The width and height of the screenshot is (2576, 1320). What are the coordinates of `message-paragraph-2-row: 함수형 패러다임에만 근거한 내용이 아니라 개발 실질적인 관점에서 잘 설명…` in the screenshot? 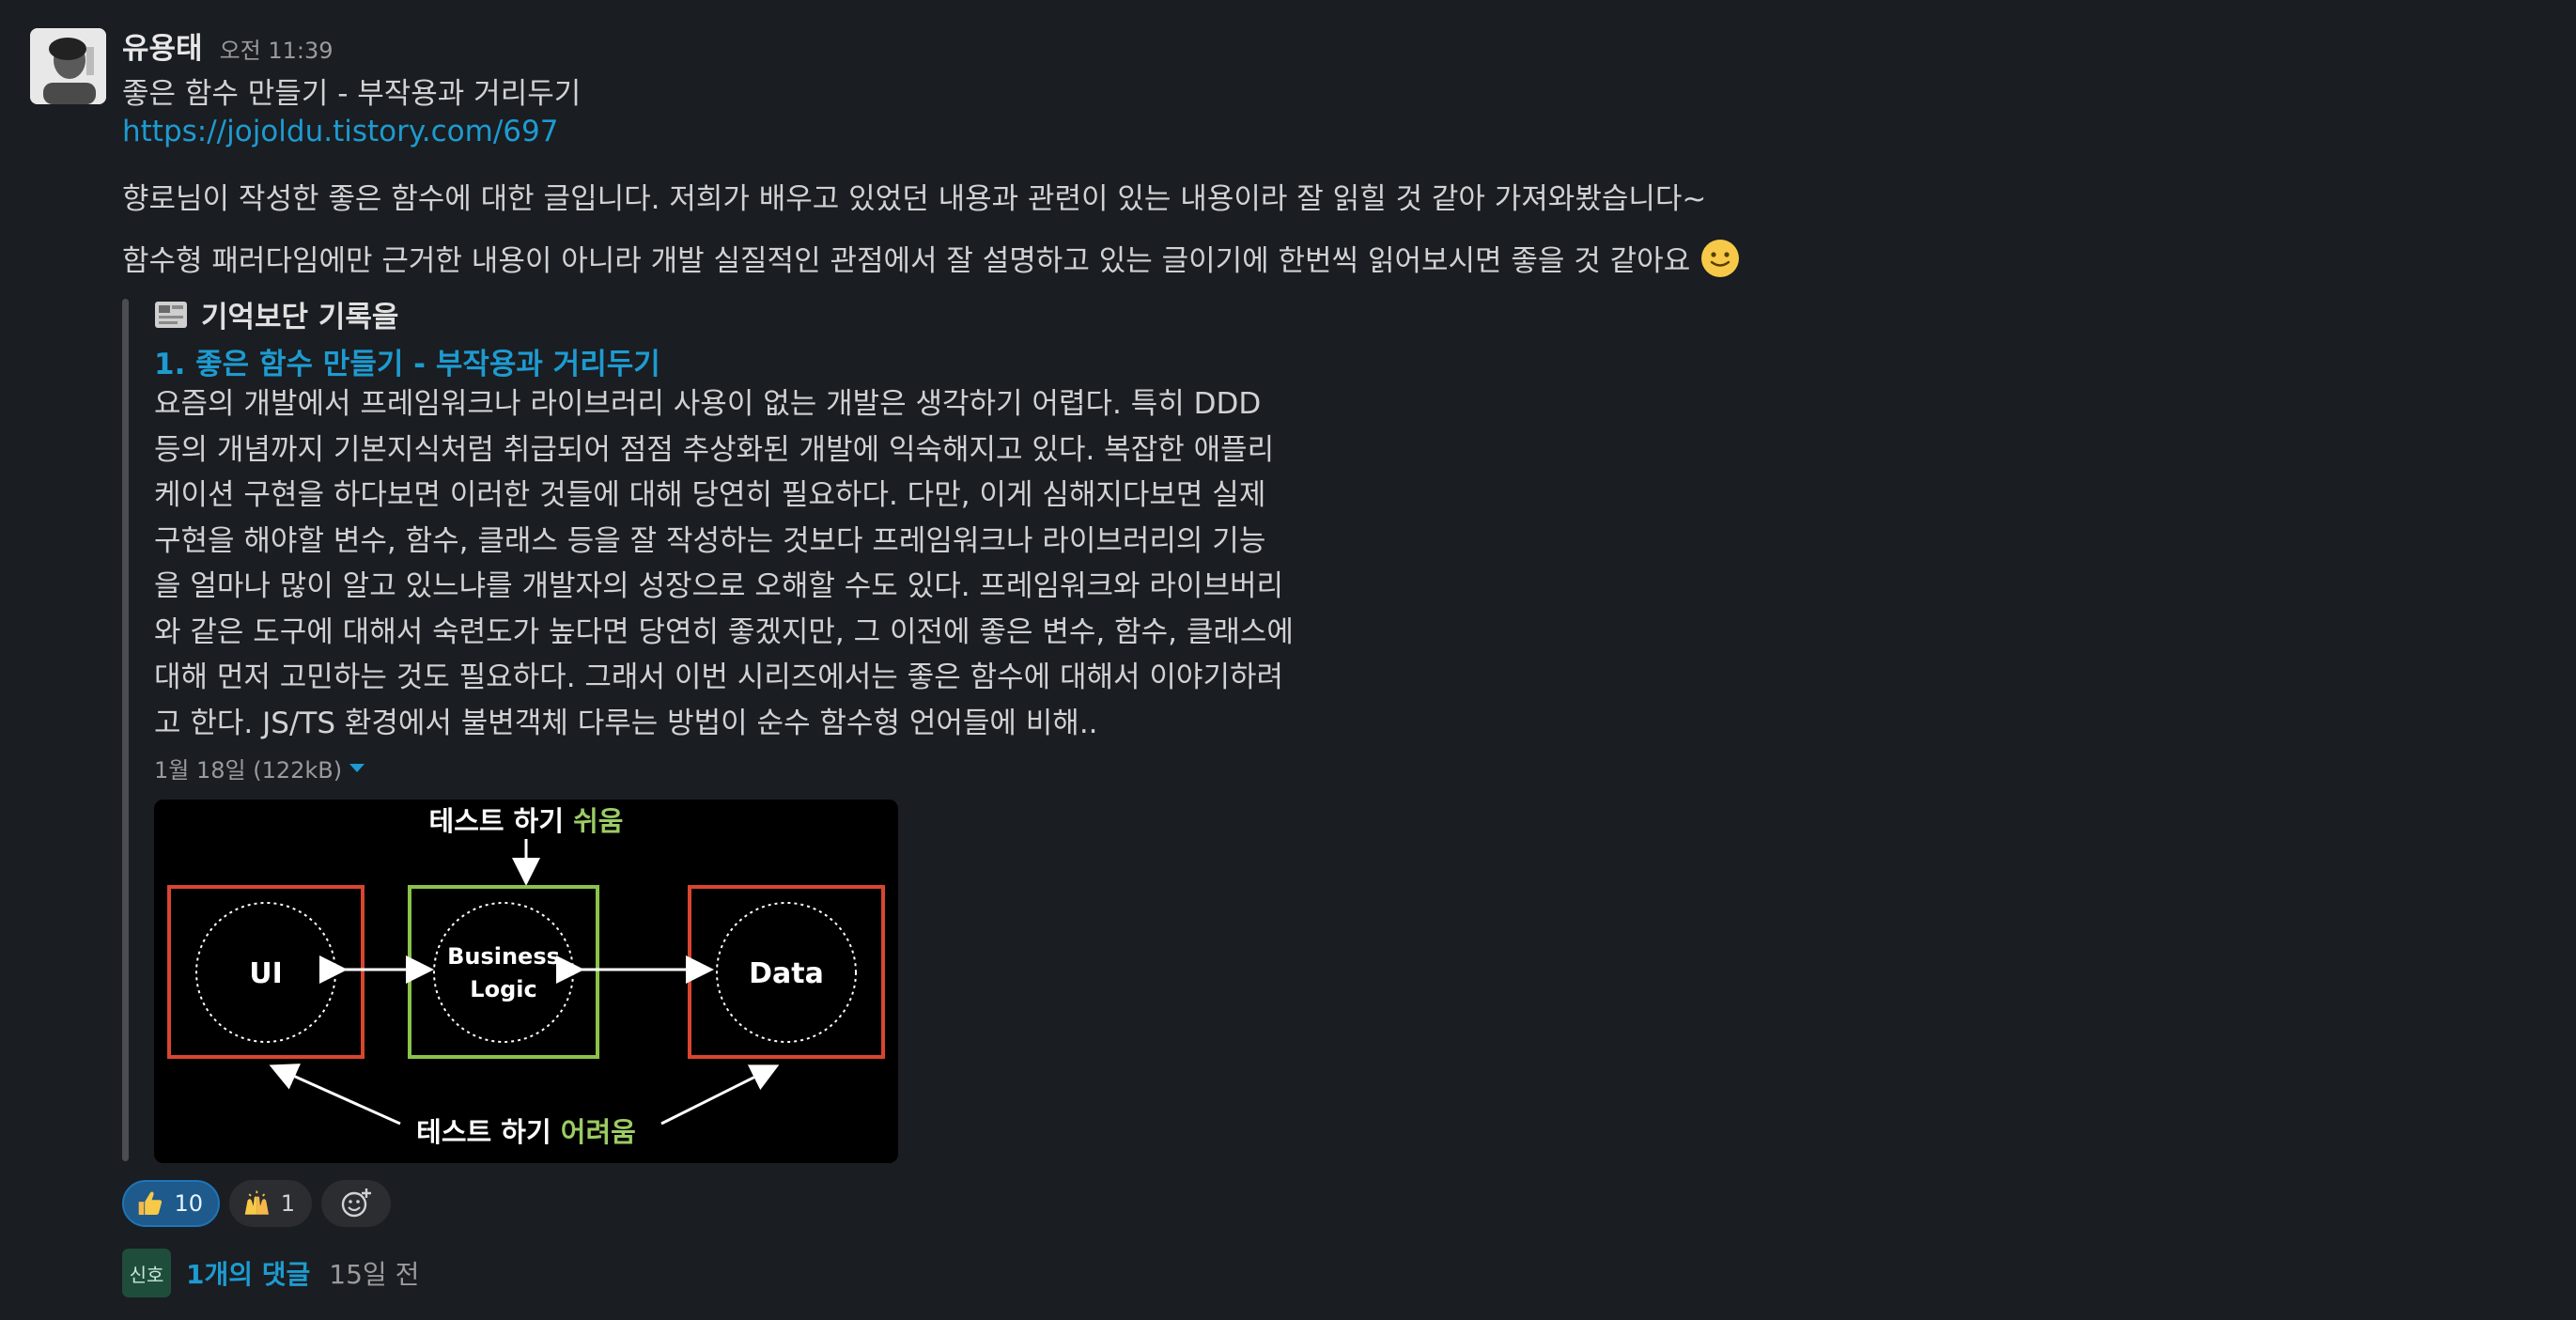 It's located at (931, 258).